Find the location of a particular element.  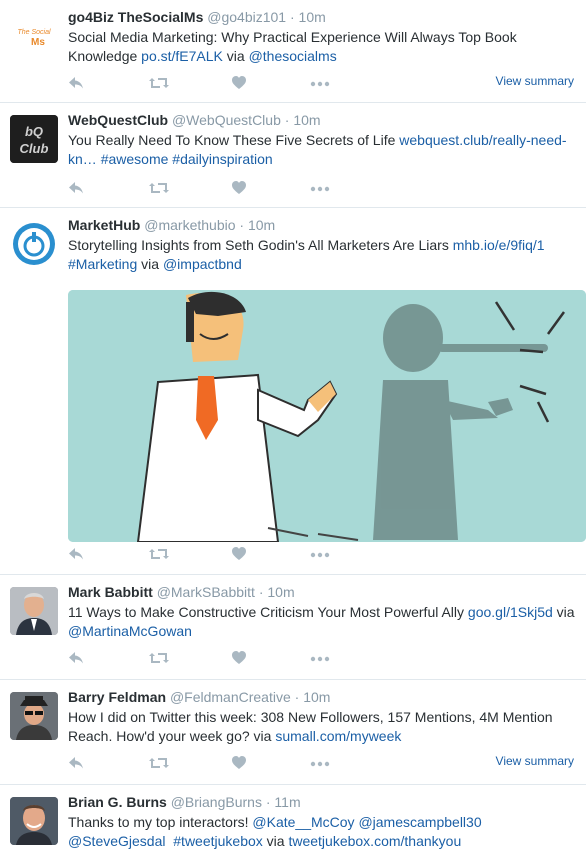

author-name: WebQuestClub is located at coordinates (118, 120).